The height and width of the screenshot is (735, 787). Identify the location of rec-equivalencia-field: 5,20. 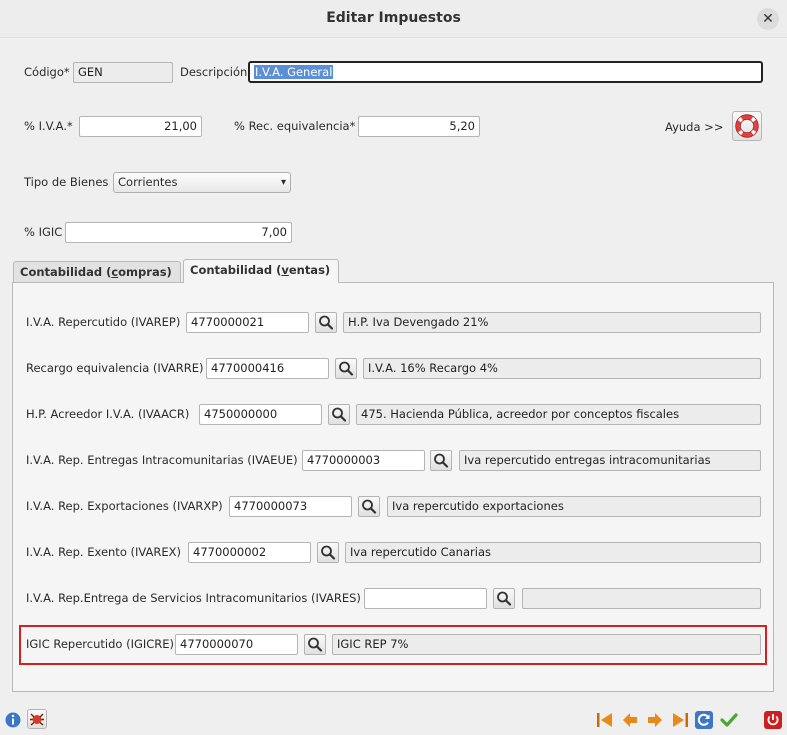
(419, 126).